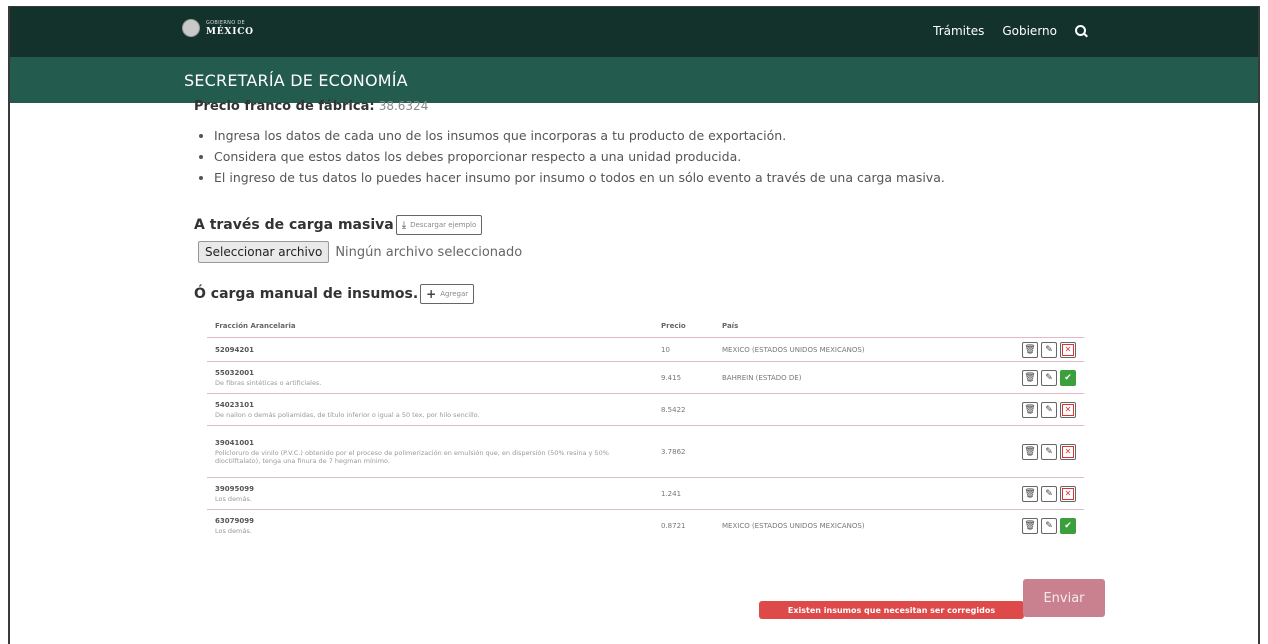 The image size is (1268, 644). Describe the element at coordinates (1029, 31) in the screenshot. I see `nav-link-gobierno: Gobierno` at that location.